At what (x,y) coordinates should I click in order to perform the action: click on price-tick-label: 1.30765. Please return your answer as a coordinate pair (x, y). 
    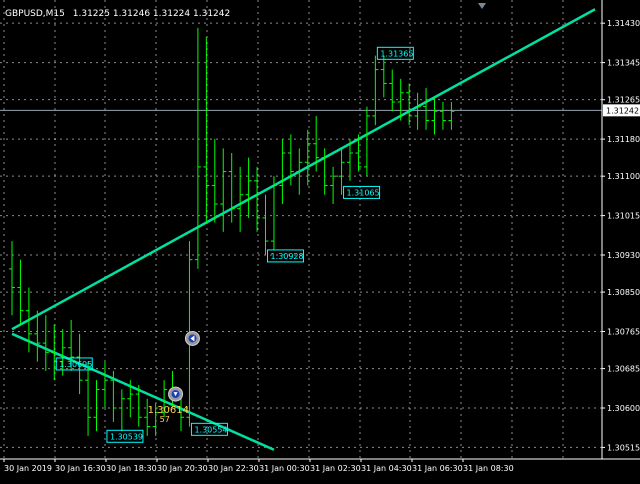
    Looking at the image, I should click on (623, 332).